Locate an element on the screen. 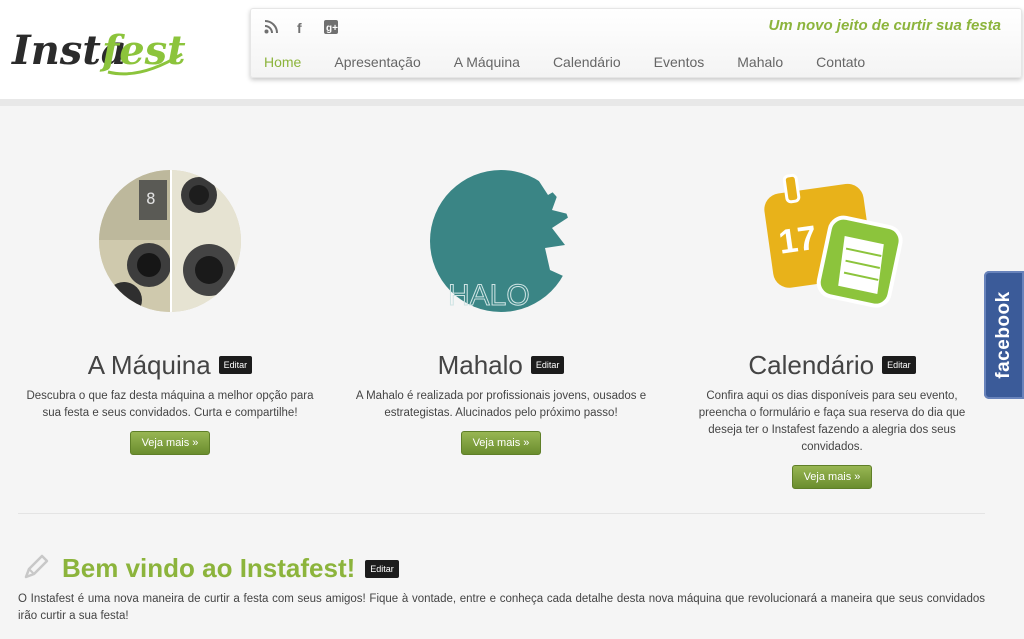 This screenshot has width=1024, height=639. facebook-icon: f is located at coordinates (301, 27).